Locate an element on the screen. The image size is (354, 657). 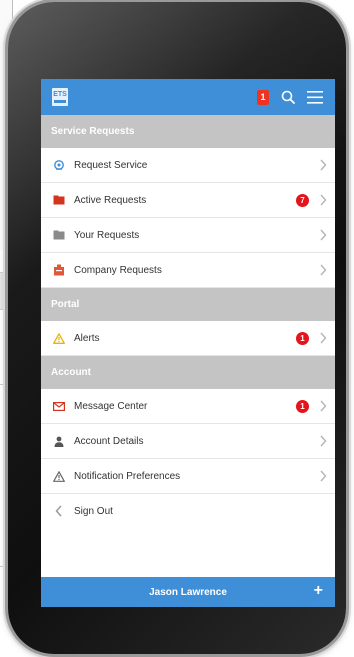
service-bell-icon is located at coordinates (59, 165).